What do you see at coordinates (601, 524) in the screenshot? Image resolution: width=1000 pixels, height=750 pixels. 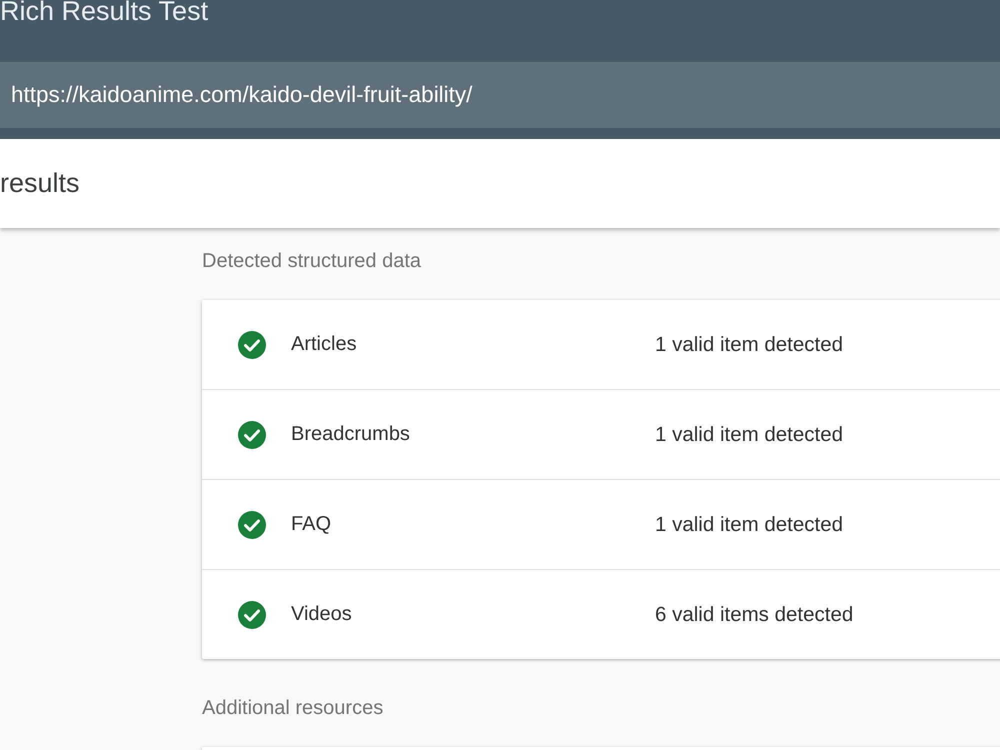 I see `structured-data-row: FAQ 1 valid item detected` at bounding box center [601, 524].